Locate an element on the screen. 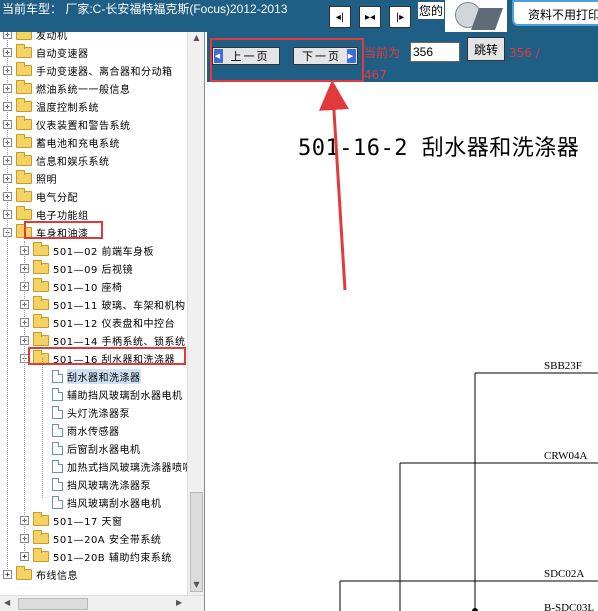 The image size is (598, 611). expand-icon: + is located at coordinates (7, 574).